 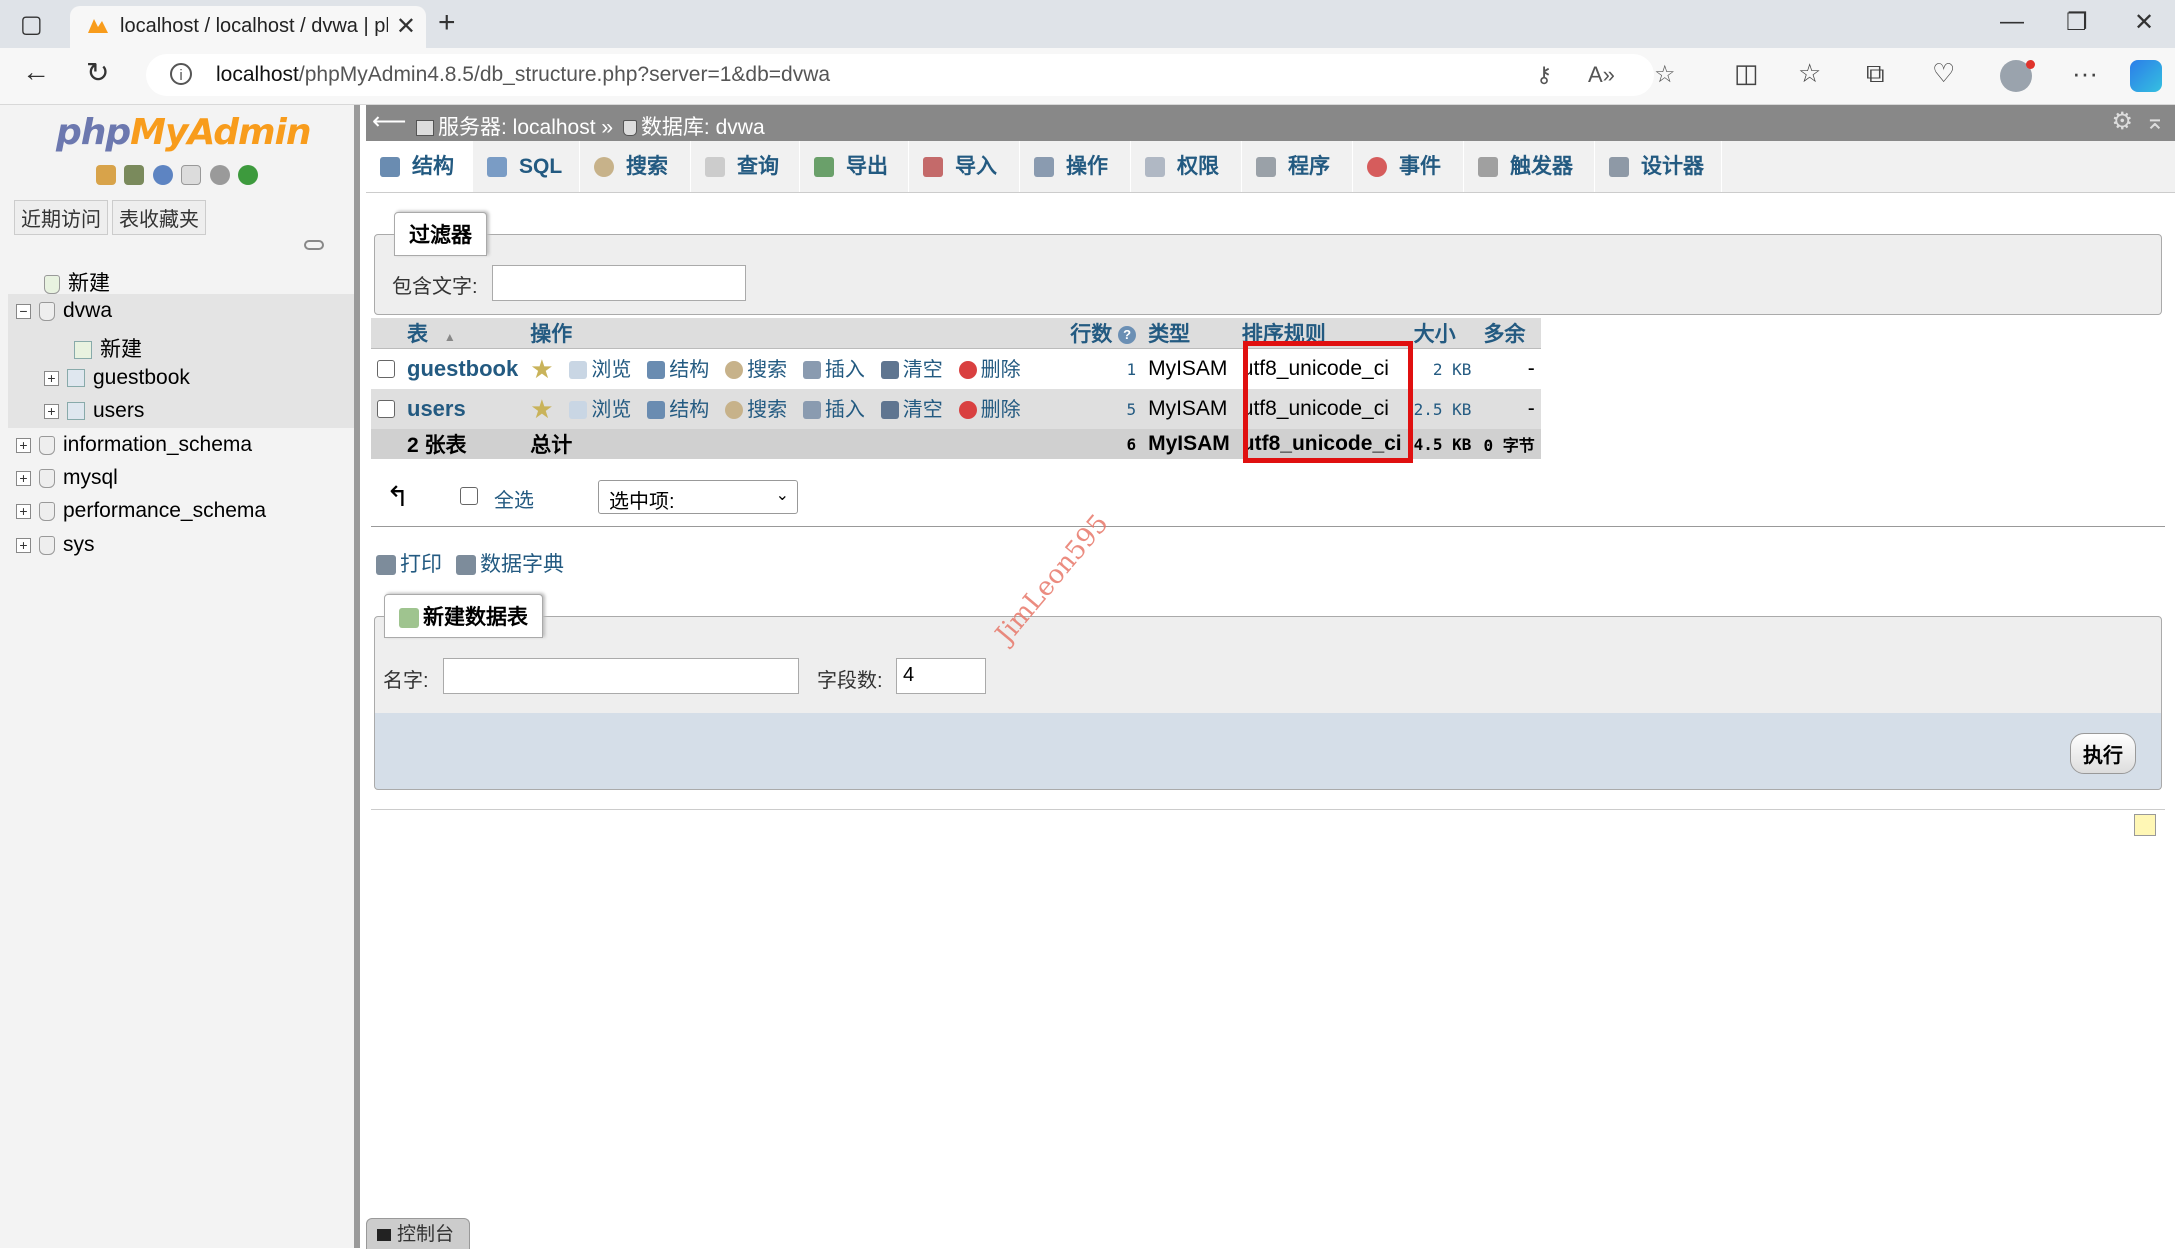 I want to click on tree-item-information-schema: + information_schema, so click(x=134, y=445).